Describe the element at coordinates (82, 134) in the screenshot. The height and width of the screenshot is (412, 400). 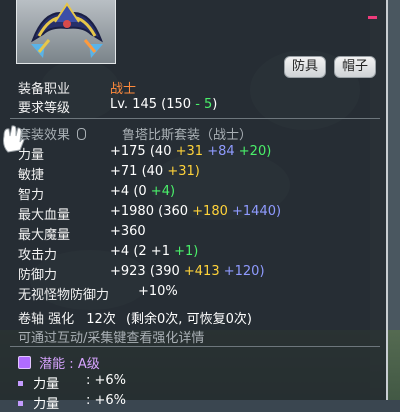
I see `mouse-icon` at that location.